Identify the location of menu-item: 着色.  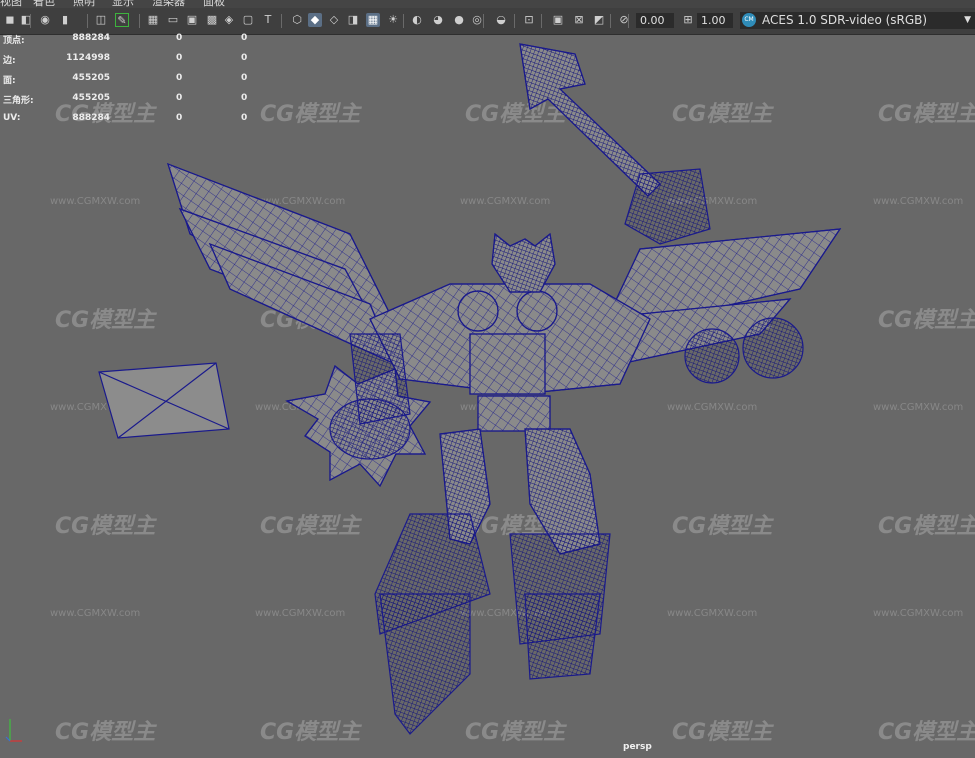
(44, 4).